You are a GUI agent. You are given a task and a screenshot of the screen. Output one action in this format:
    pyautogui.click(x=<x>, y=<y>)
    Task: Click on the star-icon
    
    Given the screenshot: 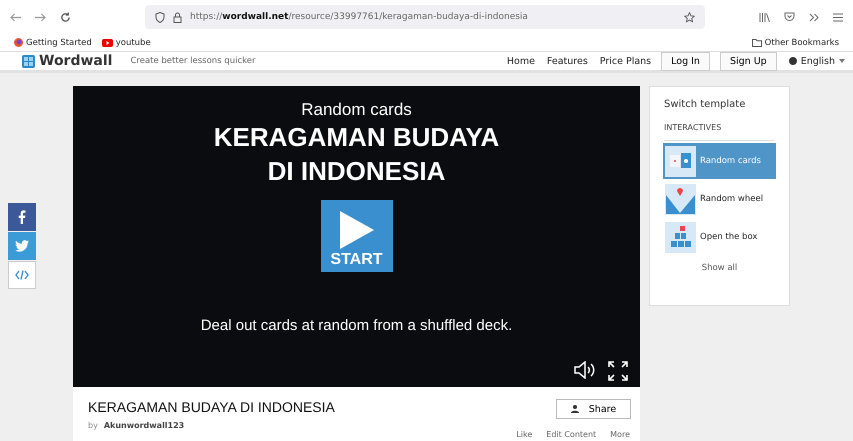 What is the action you would take?
    pyautogui.click(x=689, y=17)
    